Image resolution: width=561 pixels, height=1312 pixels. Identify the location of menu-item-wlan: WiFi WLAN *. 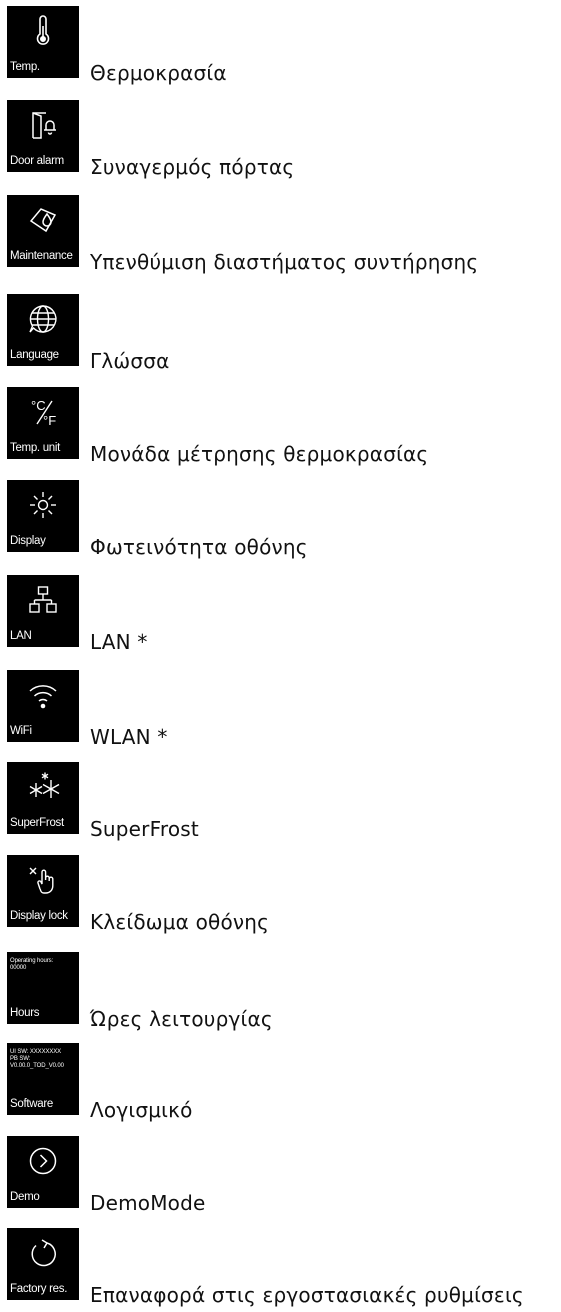
(280, 710).